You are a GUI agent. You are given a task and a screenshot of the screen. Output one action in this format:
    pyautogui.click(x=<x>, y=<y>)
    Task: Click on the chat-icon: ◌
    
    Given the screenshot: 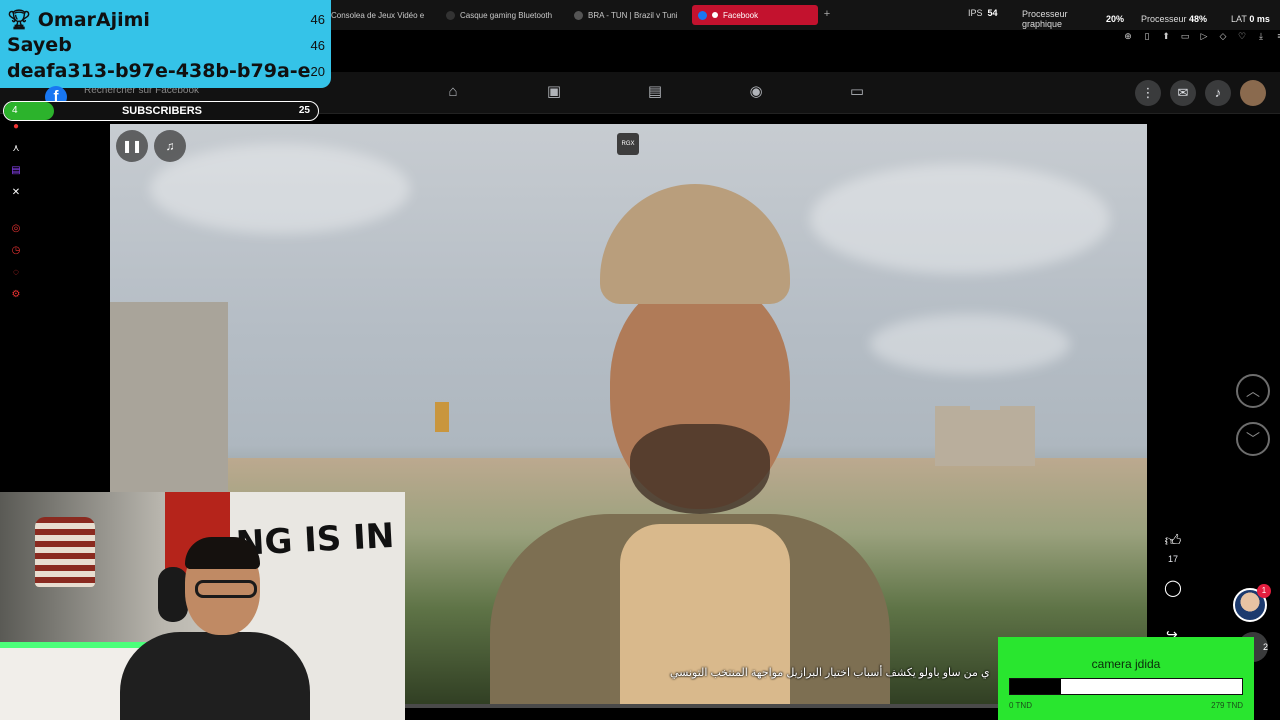 What is the action you would take?
    pyautogui.click(x=16, y=273)
    